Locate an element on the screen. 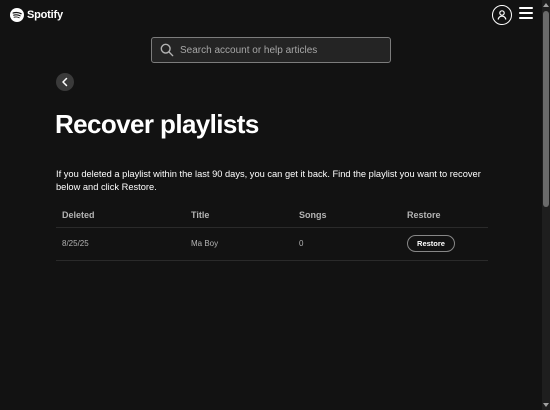 Image resolution: width=550 pixels, height=410 pixels. search-icon is located at coordinates (167, 50).